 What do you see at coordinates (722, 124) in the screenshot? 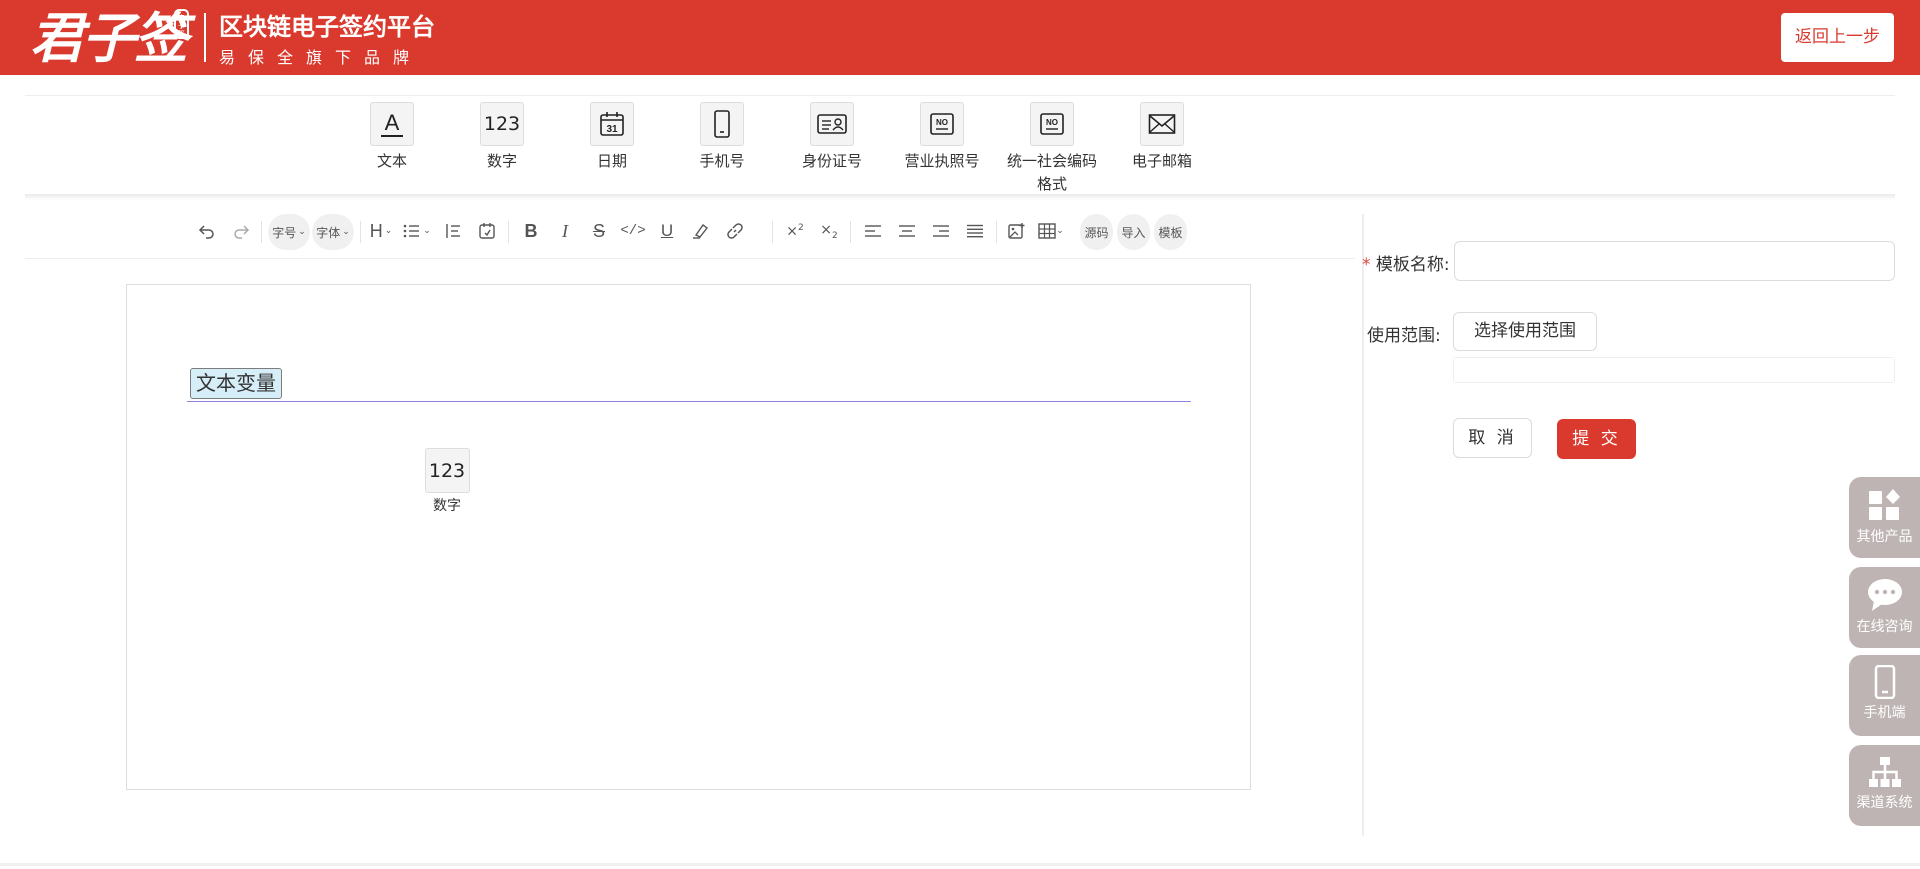
I see `mobile-phone-icon` at bounding box center [722, 124].